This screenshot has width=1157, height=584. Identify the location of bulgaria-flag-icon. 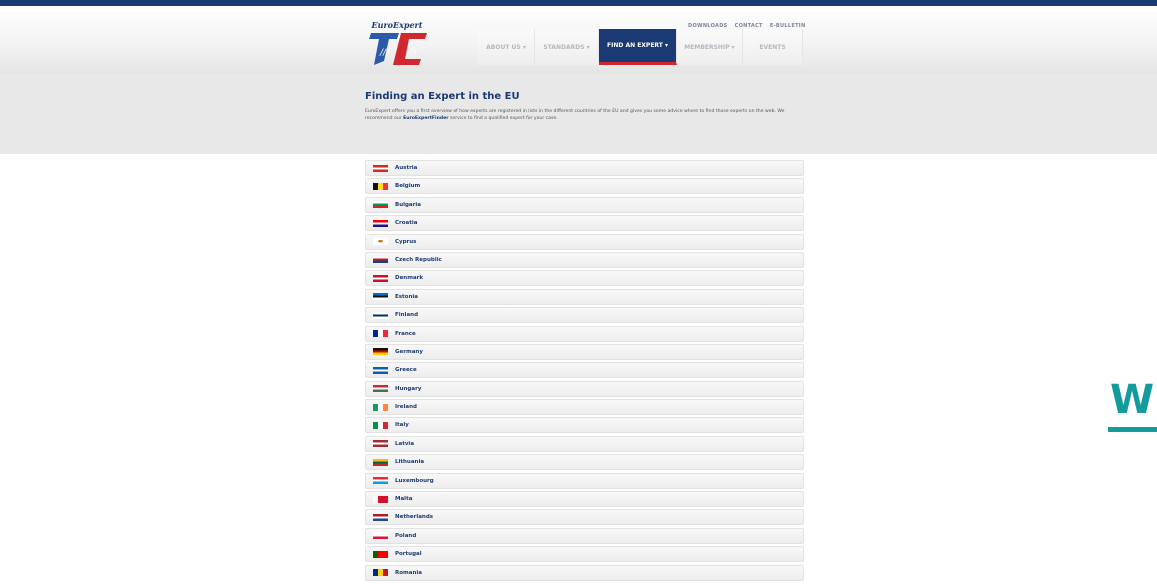
(380, 205).